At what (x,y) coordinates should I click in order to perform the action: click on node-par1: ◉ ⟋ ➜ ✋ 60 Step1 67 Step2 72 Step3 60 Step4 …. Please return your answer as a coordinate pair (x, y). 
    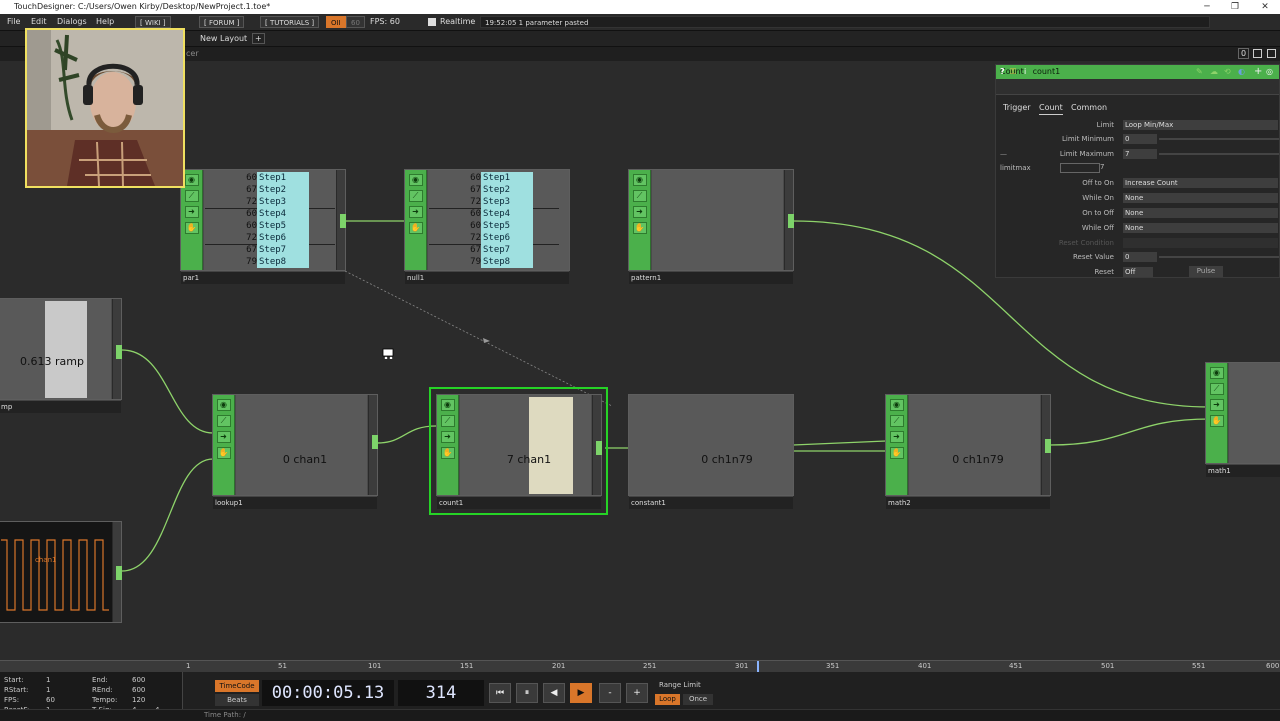
    Looking at the image, I should click on (263, 226).